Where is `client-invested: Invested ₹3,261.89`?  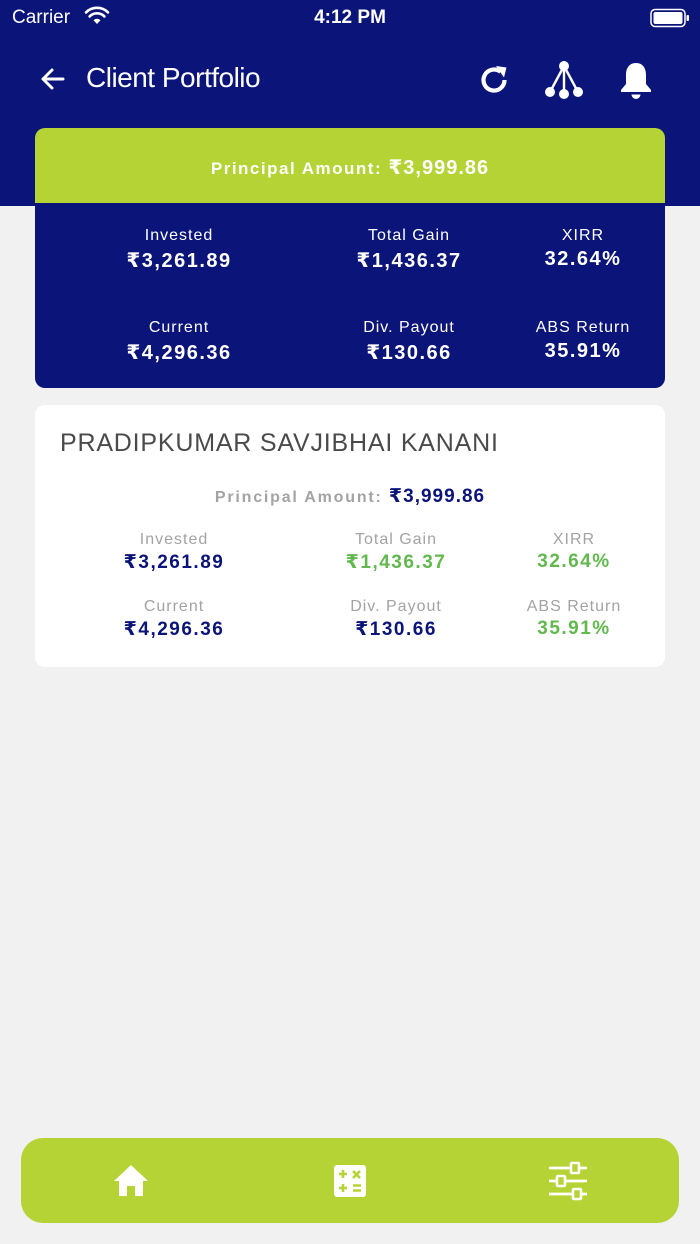
client-invested: Invested ₹3,261.89 is located at coordinates (174, 552).